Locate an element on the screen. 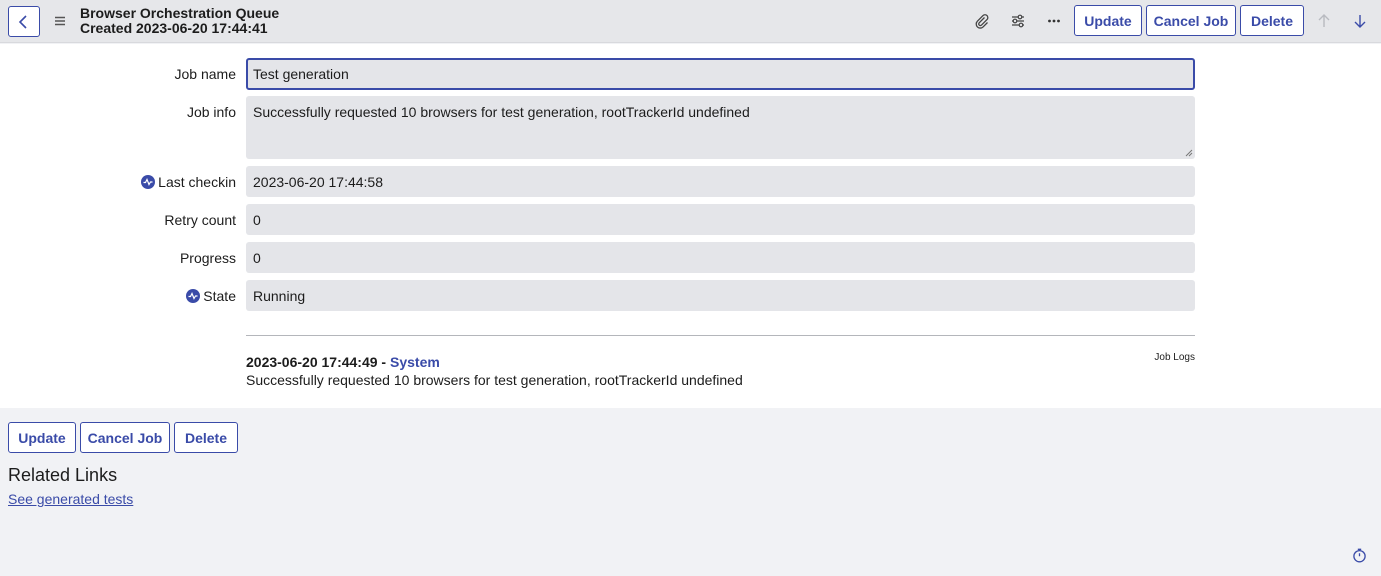  back-icon is located at coordinates (22, 21).